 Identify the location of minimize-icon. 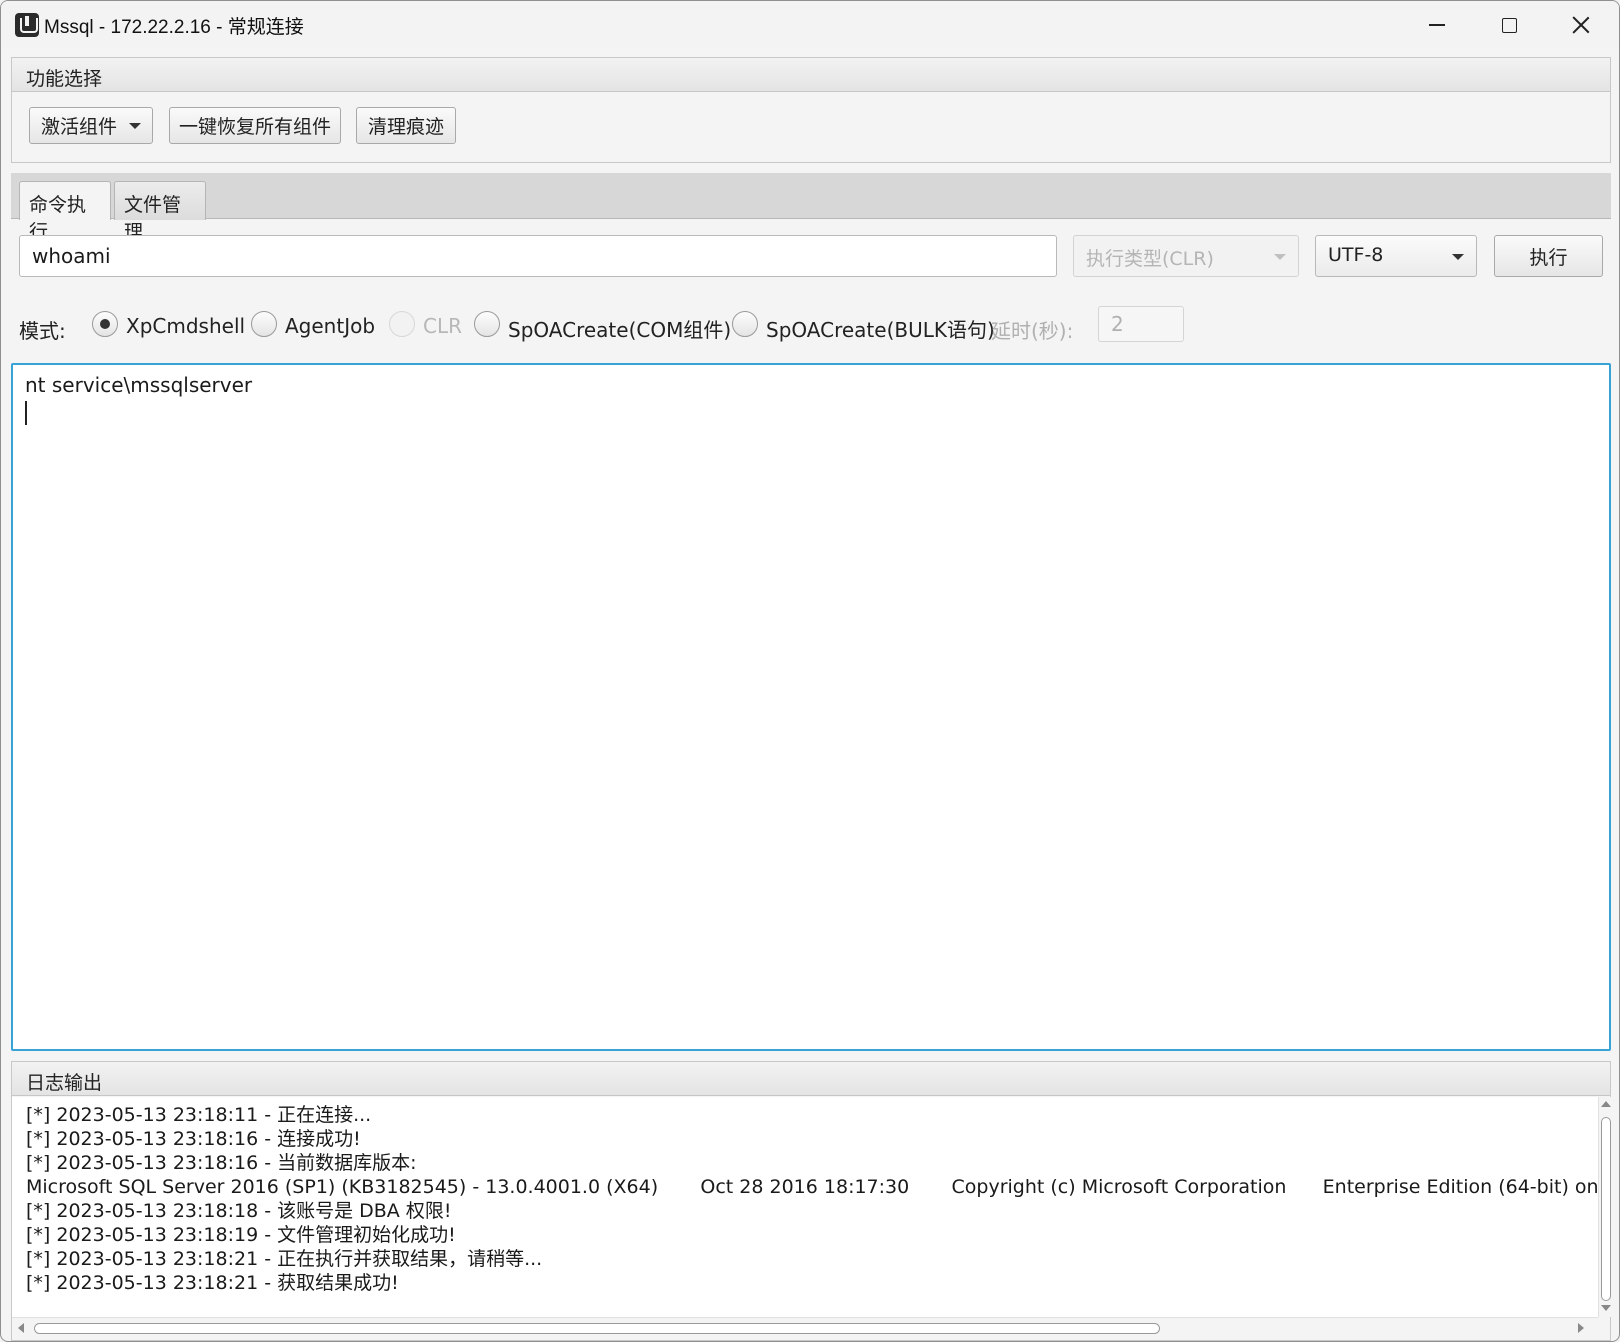
(1437, 25).